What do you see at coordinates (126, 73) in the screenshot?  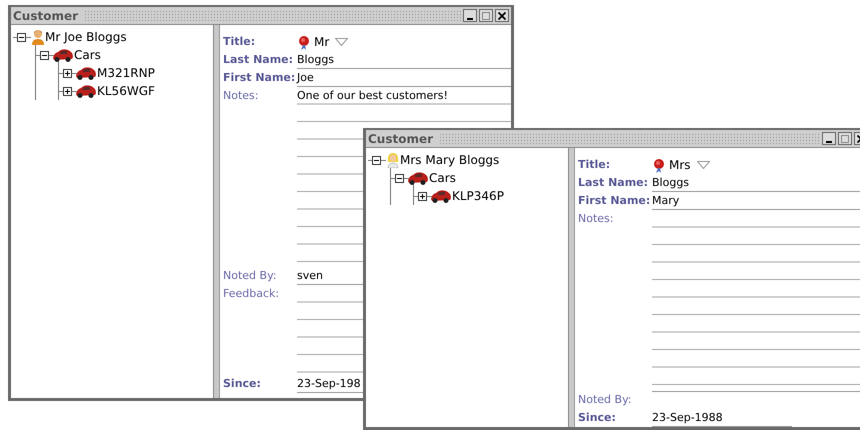 I see `tree-item: M321RNP` at bounding box center [126, 73].